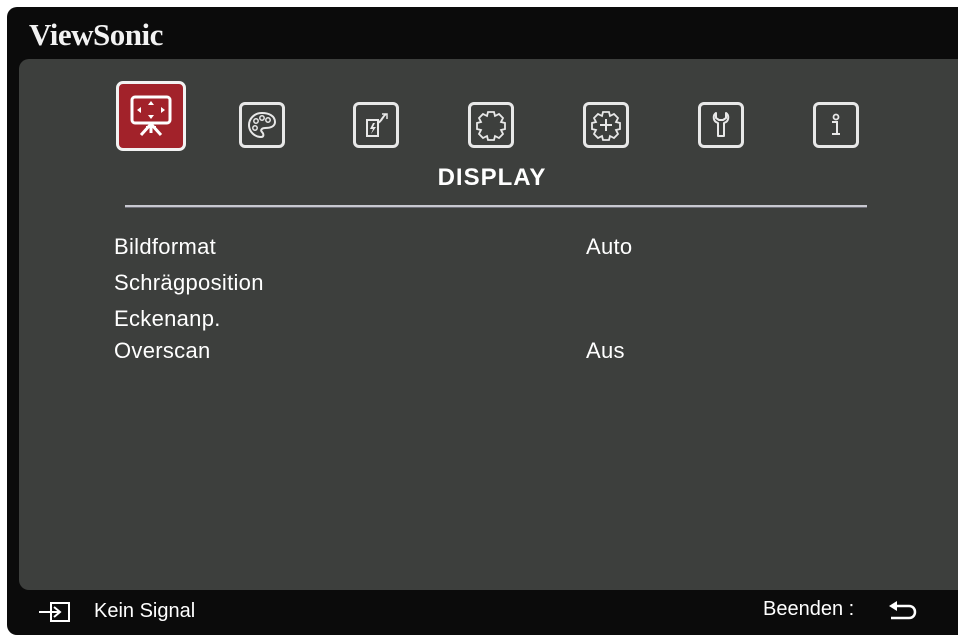 The height and width of the screenshot is (639, 958). Describe the element at coordinates (54, 615) in the screenshot. I see `input-source-icon` at that location.